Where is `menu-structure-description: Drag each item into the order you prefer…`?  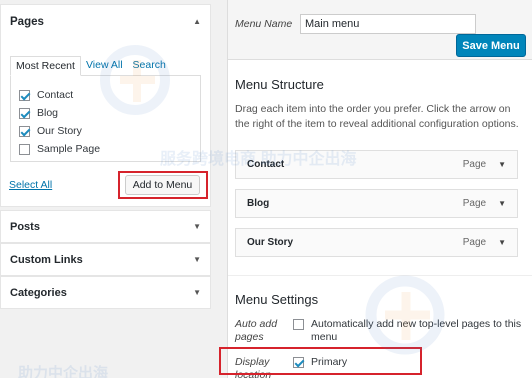
menu-structure-description: Drag each item into the order you prefer… is located at coordinates (377, 116).